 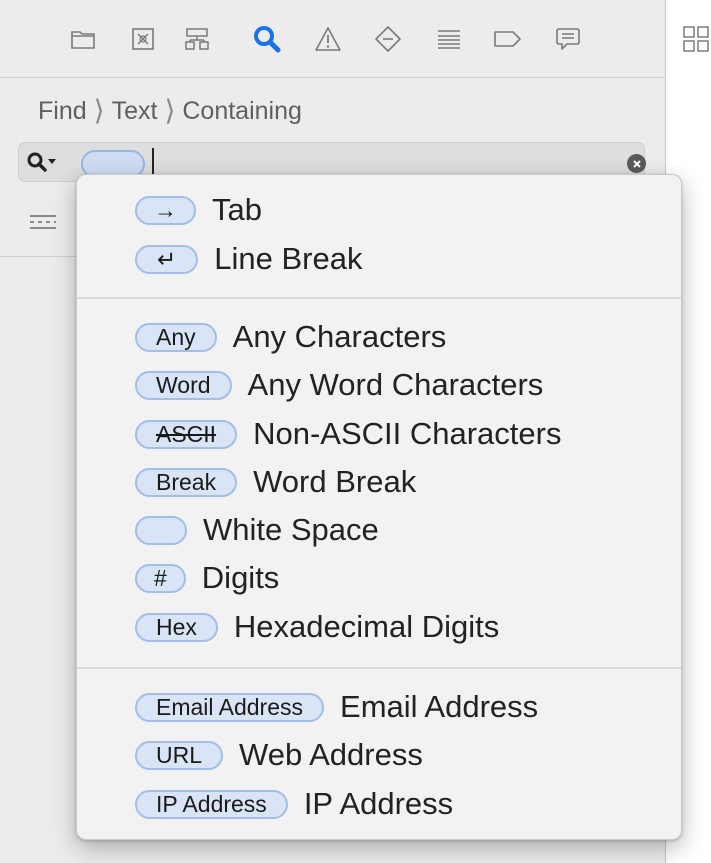 What do you see at coordinates (378, 803) in the screenshot?
I see `menu-item-label: IP Address` at bounding box center [378, 803].